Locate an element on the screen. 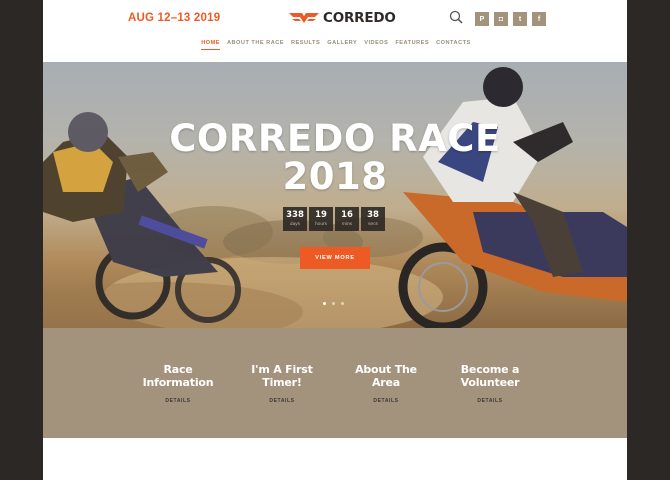 Image resolution: width=670 pixels, height=480 pixels. card-about-the-area: About The Area DETAILS is located at coordinates (386, 383).